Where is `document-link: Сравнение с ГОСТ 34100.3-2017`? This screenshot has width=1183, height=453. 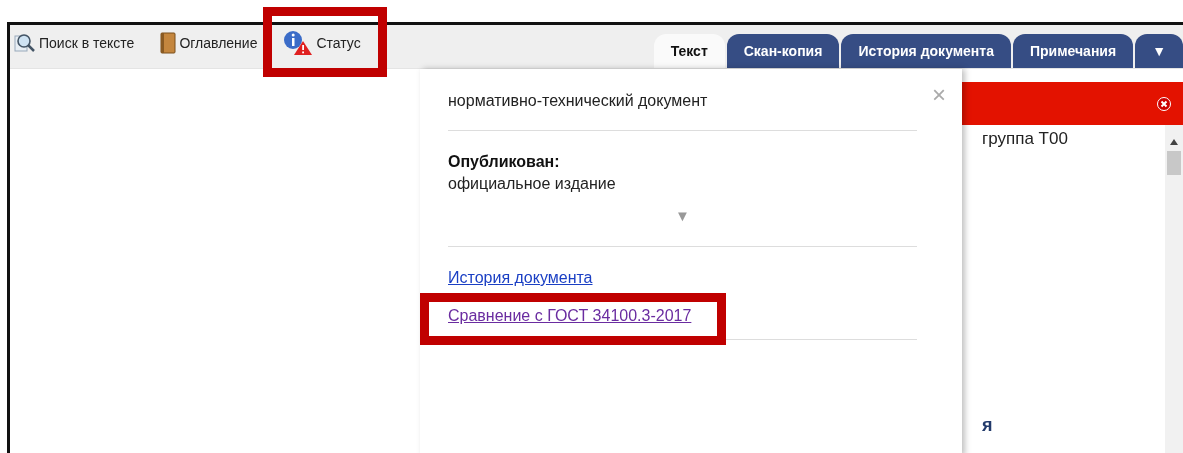 document-link: Сравнение с ГОСТ 34100.3-2017 is located at coordinates (570, 316).